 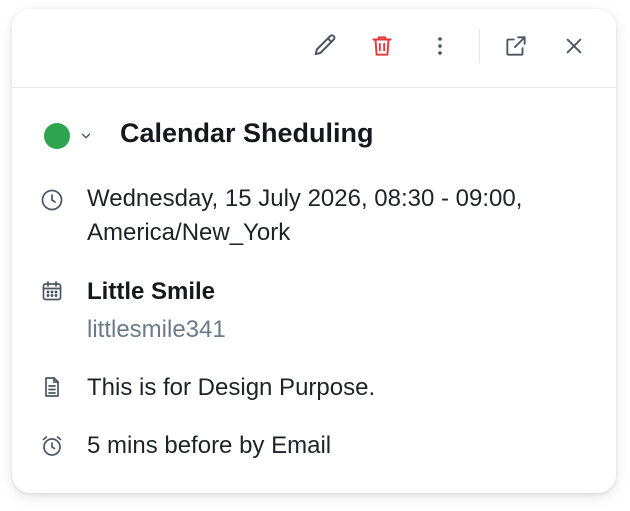 I want to click on more-options-button, so click(x=440, y=46).